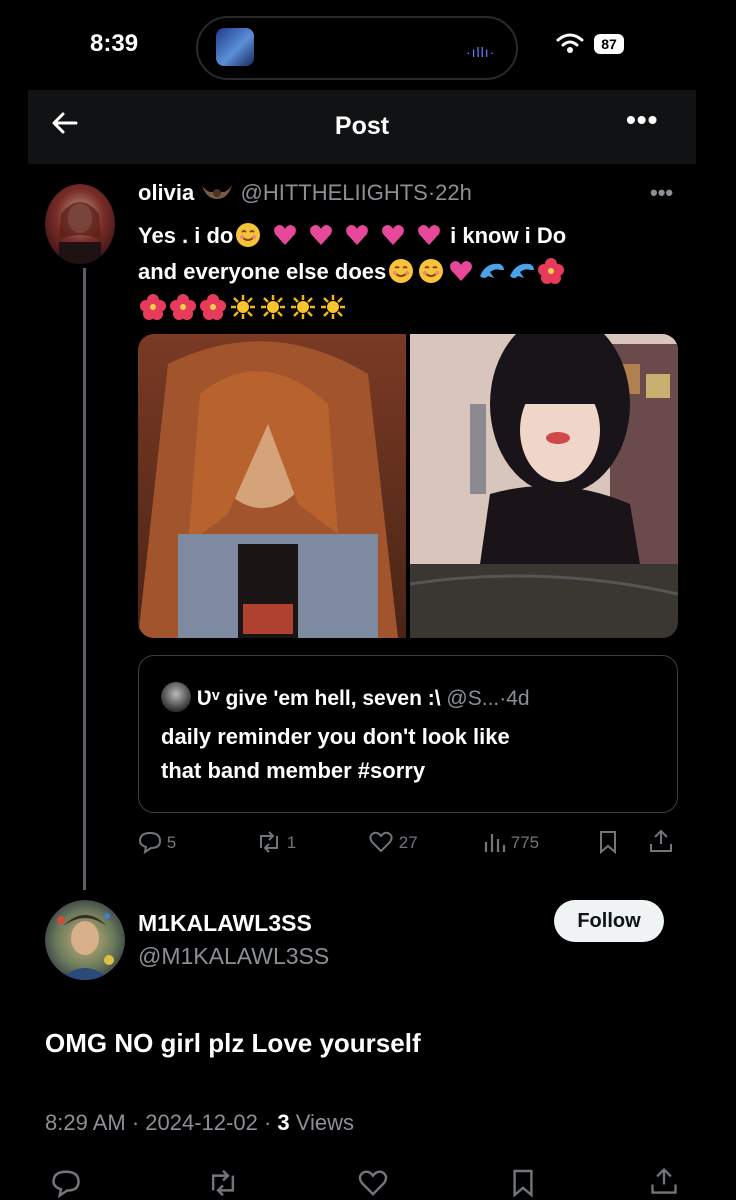 The width and height of the screenshot is (736, 1200). I want to click on repost-count: 1, so click(291, 842).